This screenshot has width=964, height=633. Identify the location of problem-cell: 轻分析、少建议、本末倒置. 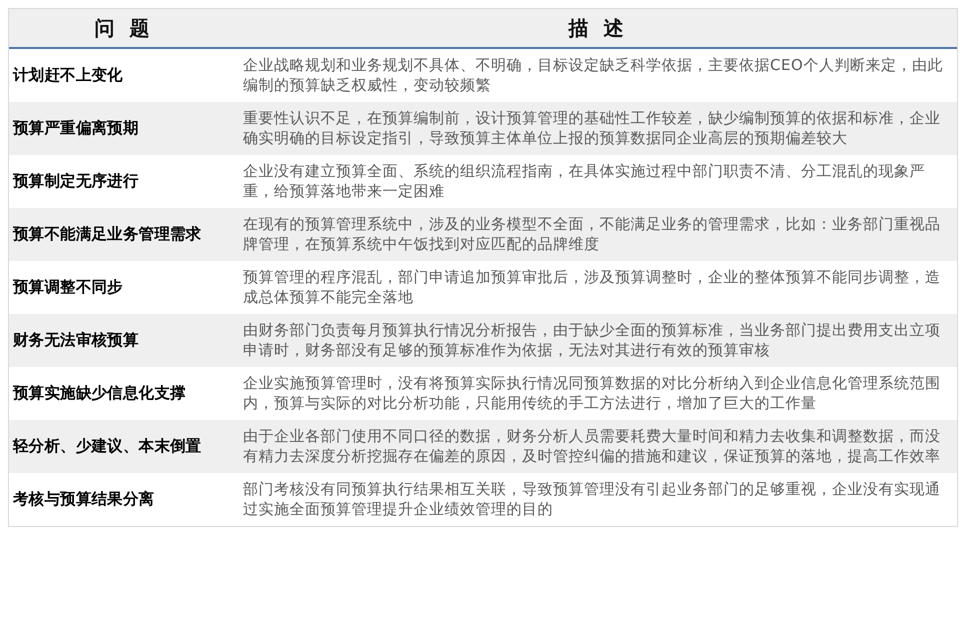
(124, 446).